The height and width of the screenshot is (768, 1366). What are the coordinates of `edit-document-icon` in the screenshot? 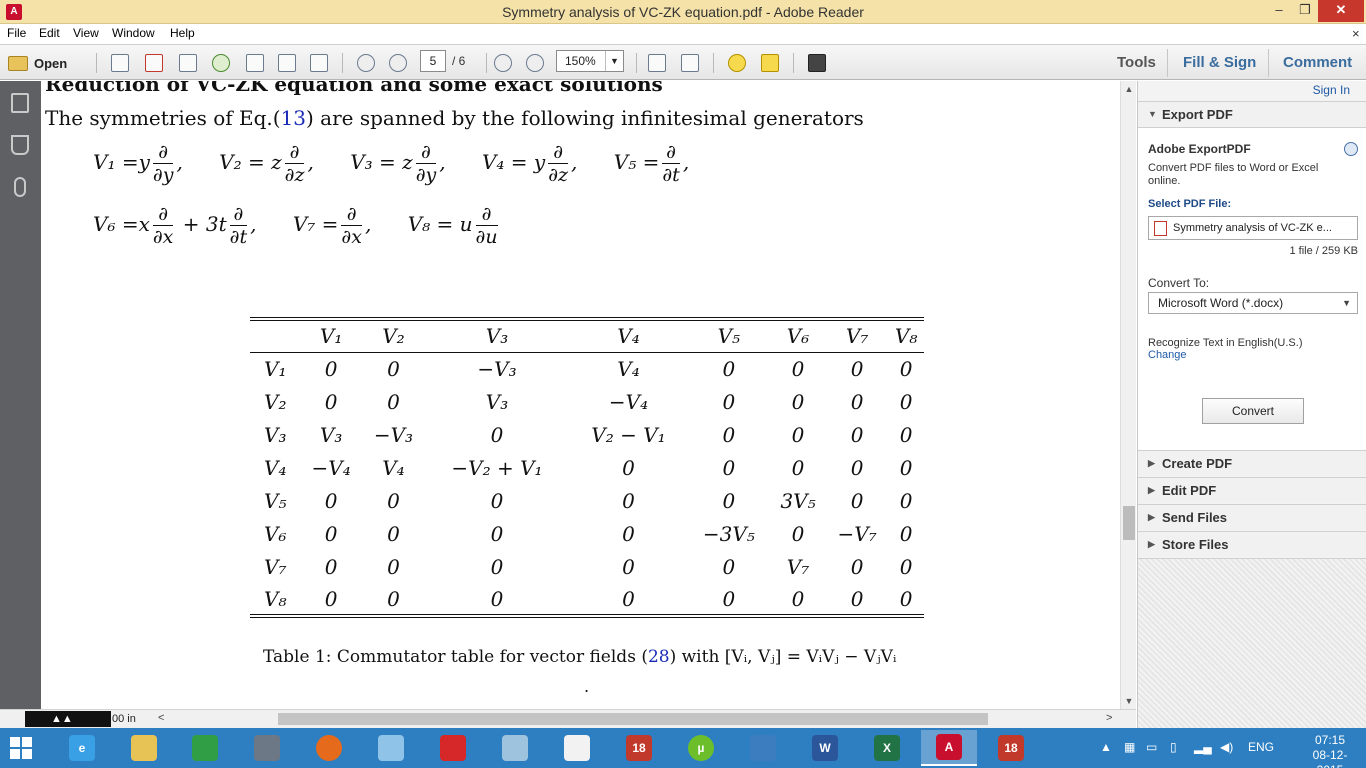 It's located at (188, 63).